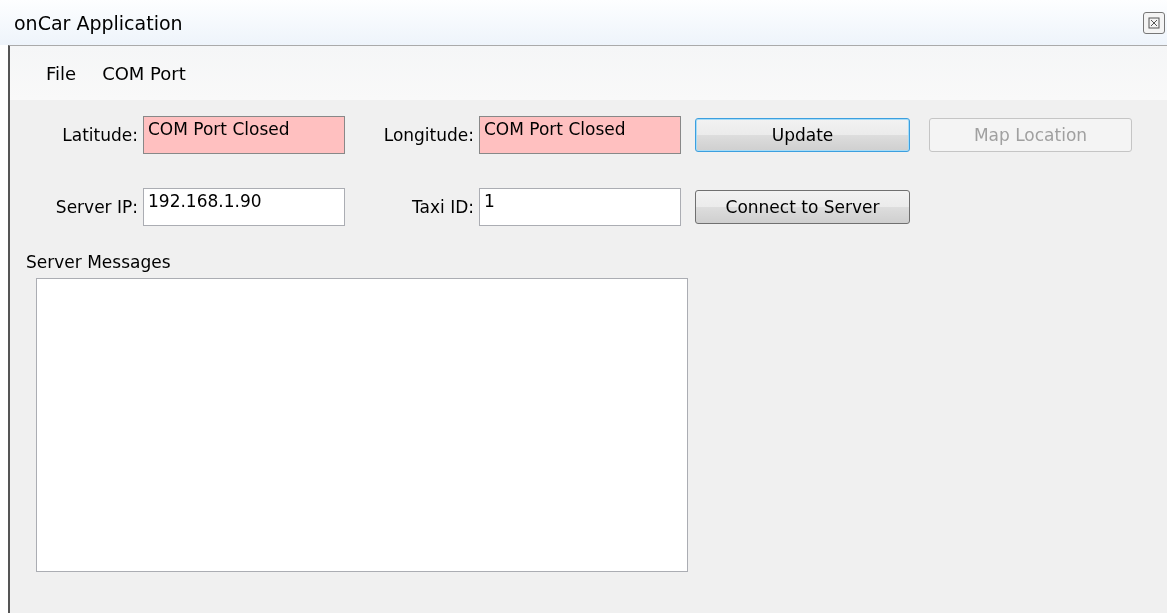 This screenshot has height=614, width=1167. What do you see at coordinates (100, 135) in the screenshot?
I see `field-label: Latitude:` at bounding box center [100, 135].